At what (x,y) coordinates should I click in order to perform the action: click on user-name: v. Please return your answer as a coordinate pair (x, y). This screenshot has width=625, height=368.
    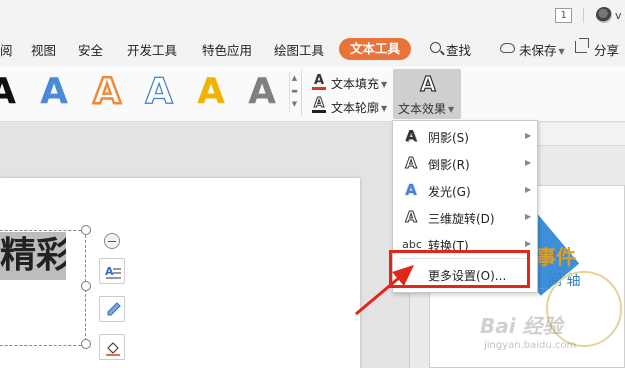
    Looking at the image, I should click on (618, 15).